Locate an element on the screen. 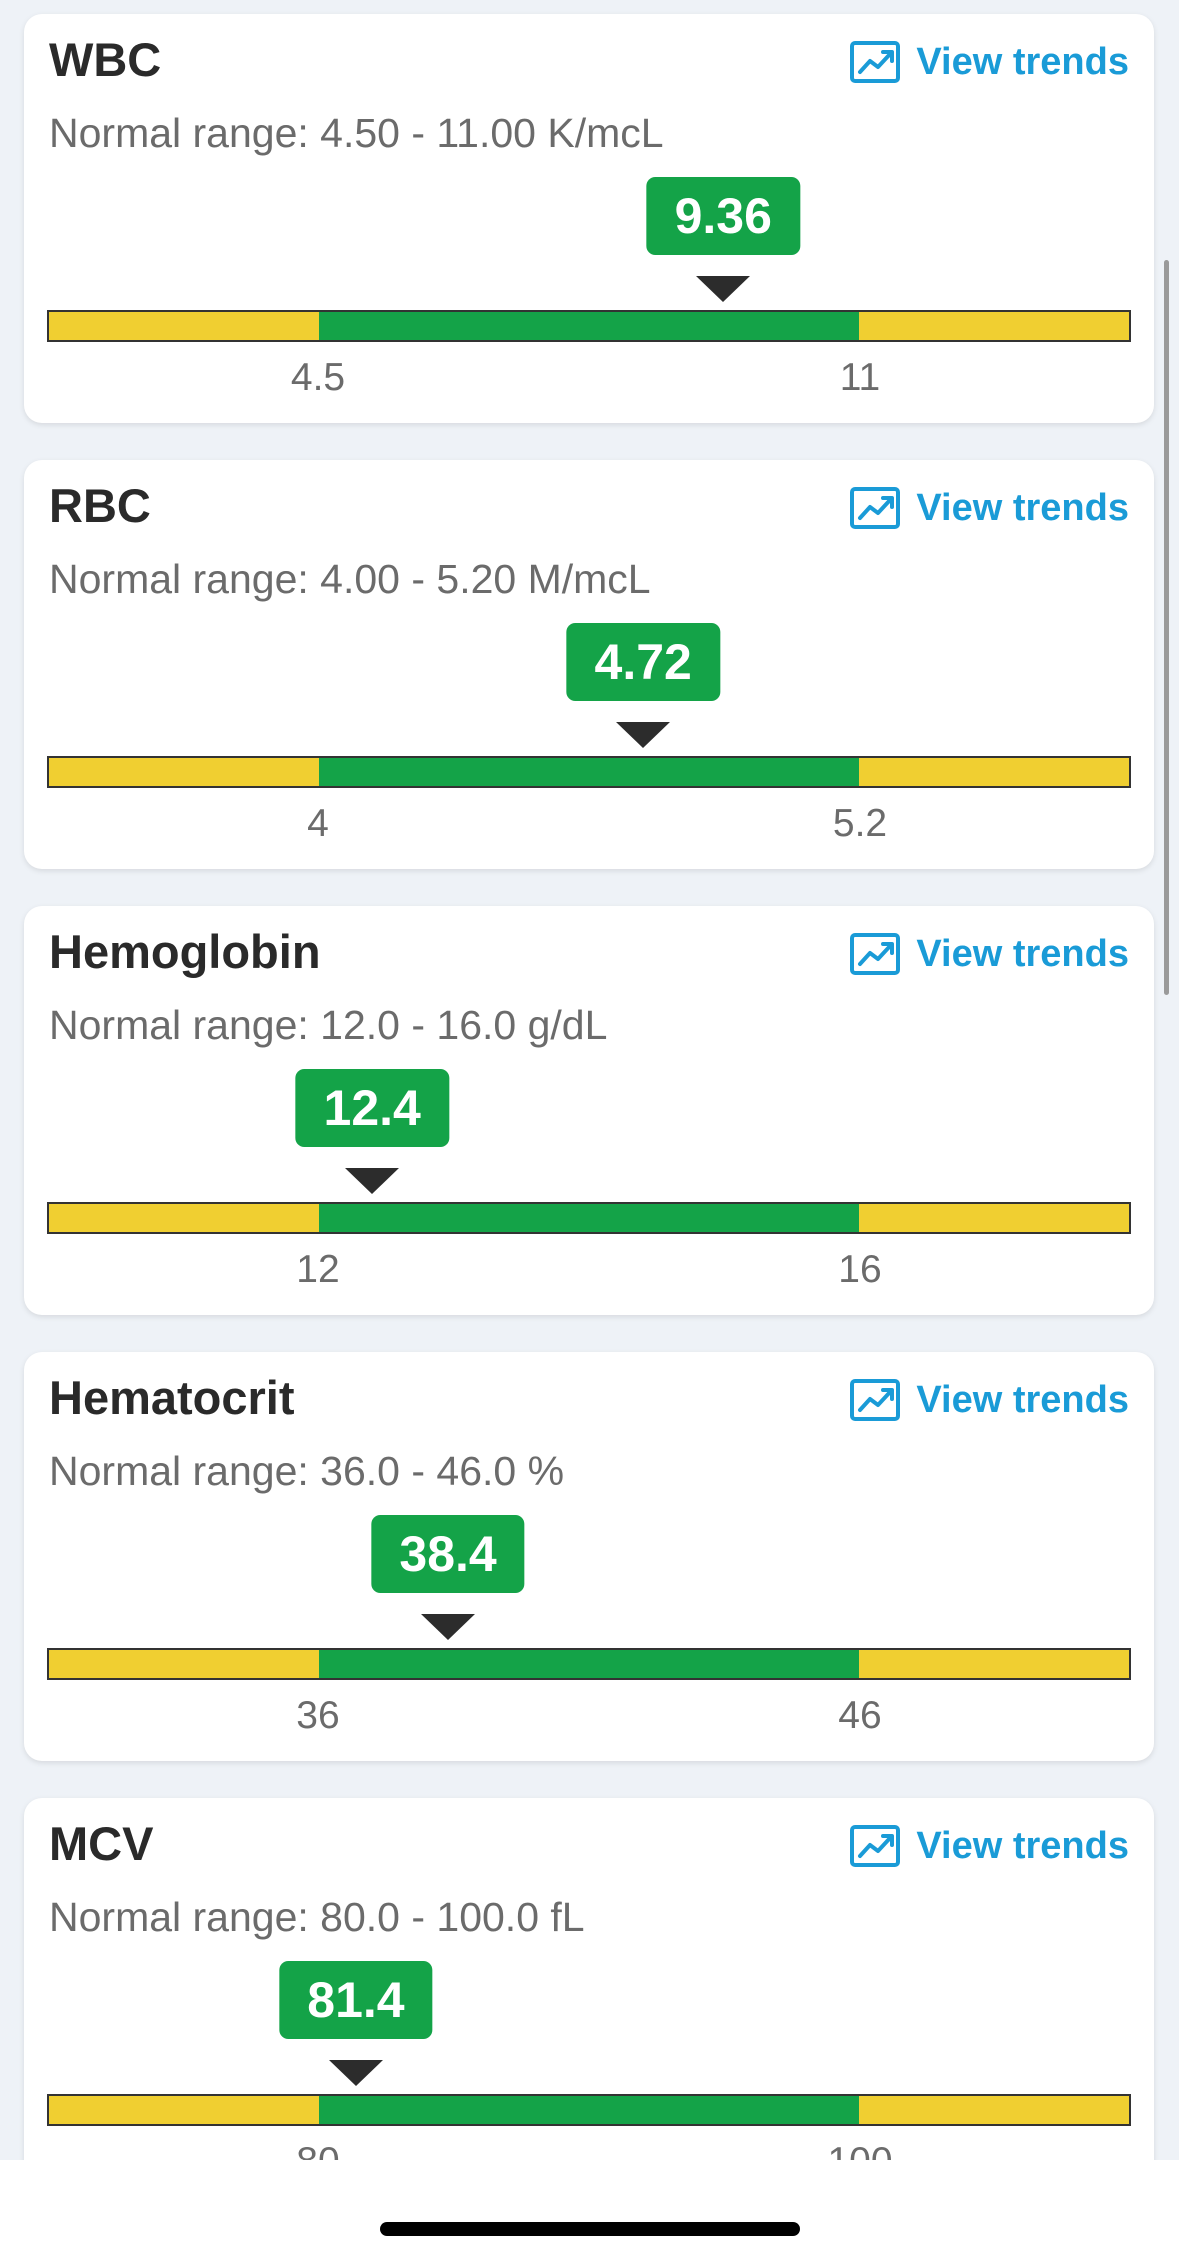 The image size is (1179, 2263). high-limit-label: 46 is located at coordinates (860, 1715).